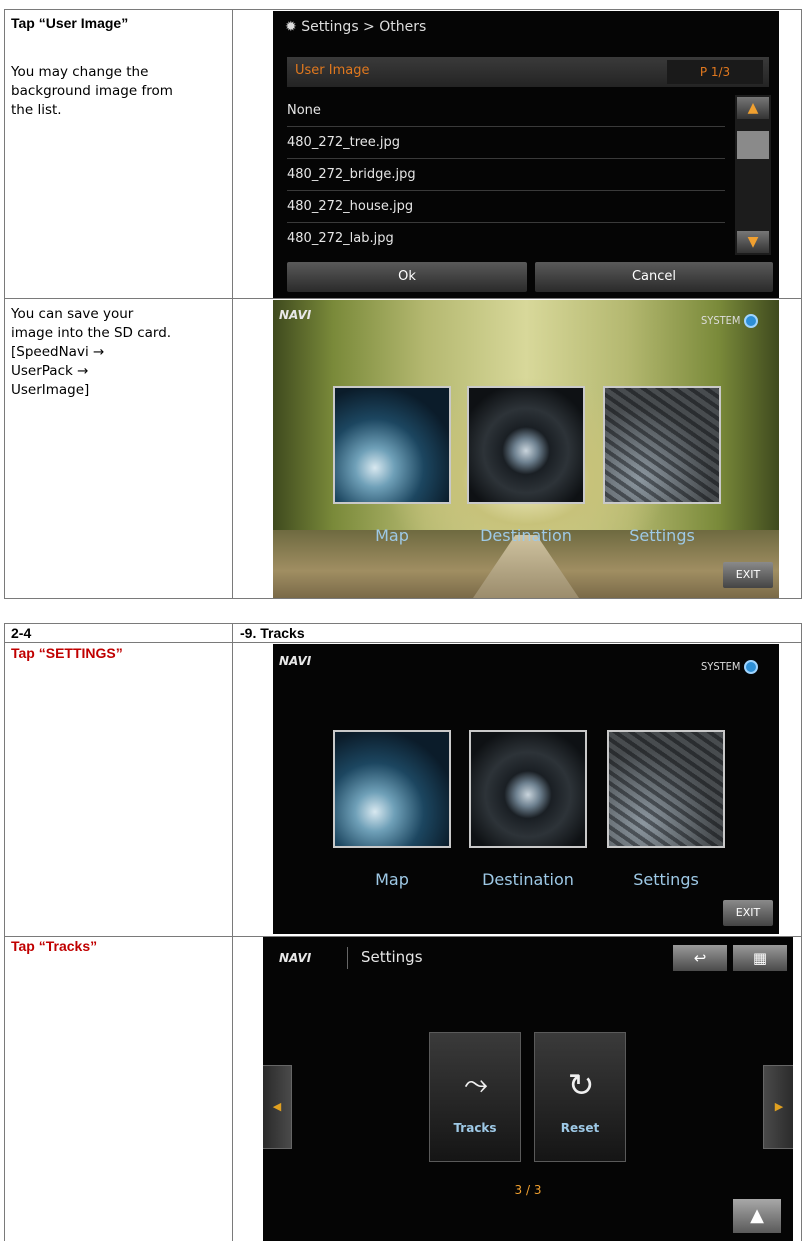 The height and width of the screenshot is (1241, 803). What do you see at coordinates (506, 238) in the screenshot?
I see `list-item: 480_272_lab.jpg` at bounding box center [506, 238].